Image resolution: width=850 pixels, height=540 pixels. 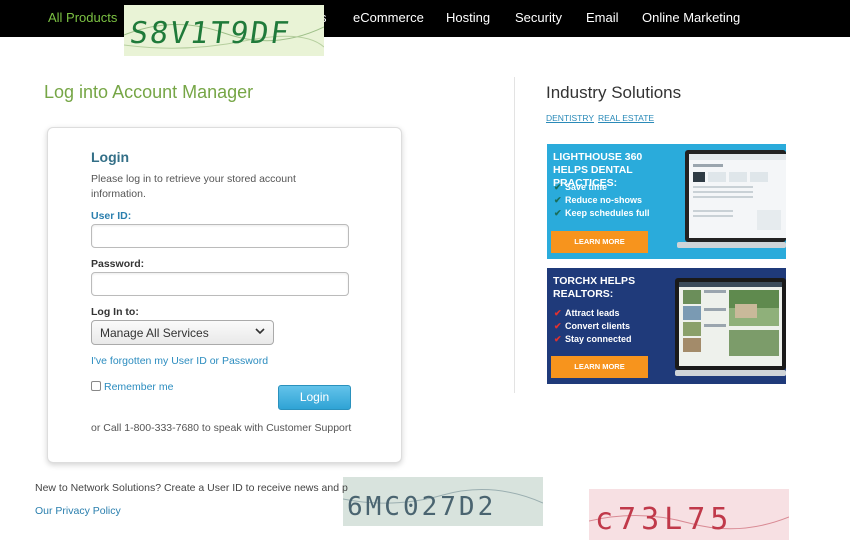 I want to click on dental-bullet: Keep schedules full, so click(x=607, y=213).